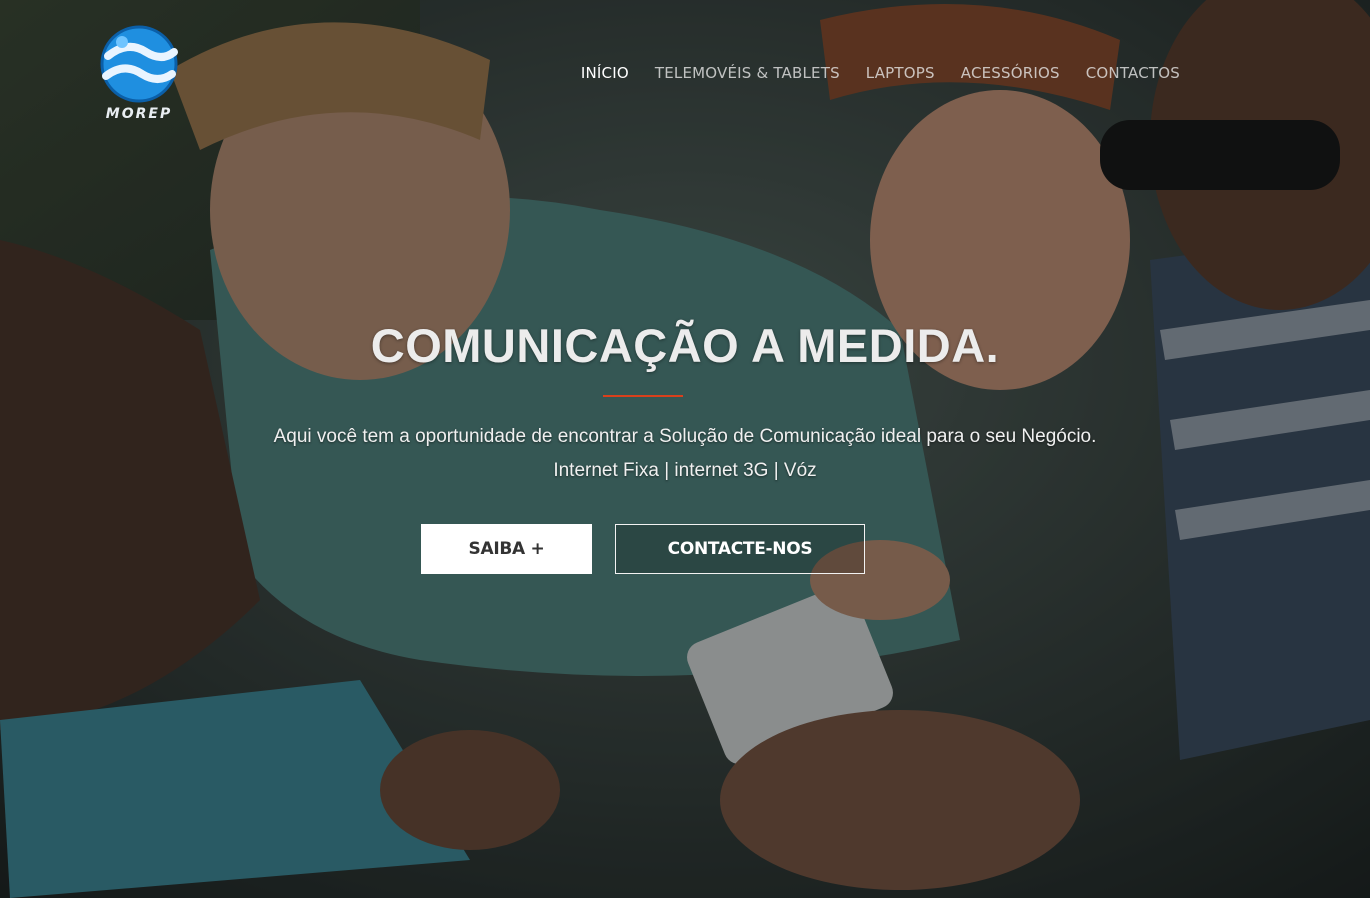 The height and width of the screenshot is (898, 1370). I want to click on brand-name: MOREP, so click(139, 114).